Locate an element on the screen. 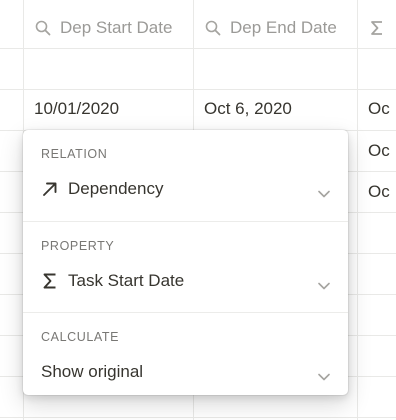 This screenshot has height=420, width=396. calculate-label: CALCULATE is located at coordinates (80, 337).